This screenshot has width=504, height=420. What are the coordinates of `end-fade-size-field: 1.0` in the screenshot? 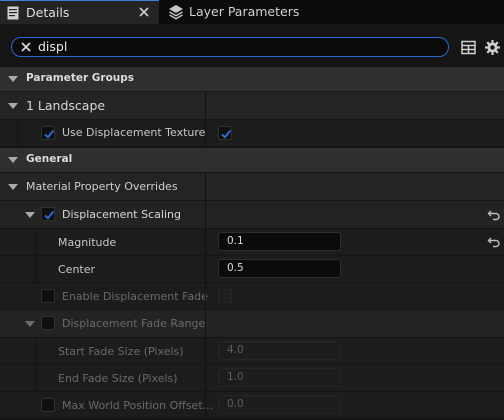 It's located at (279, 377).